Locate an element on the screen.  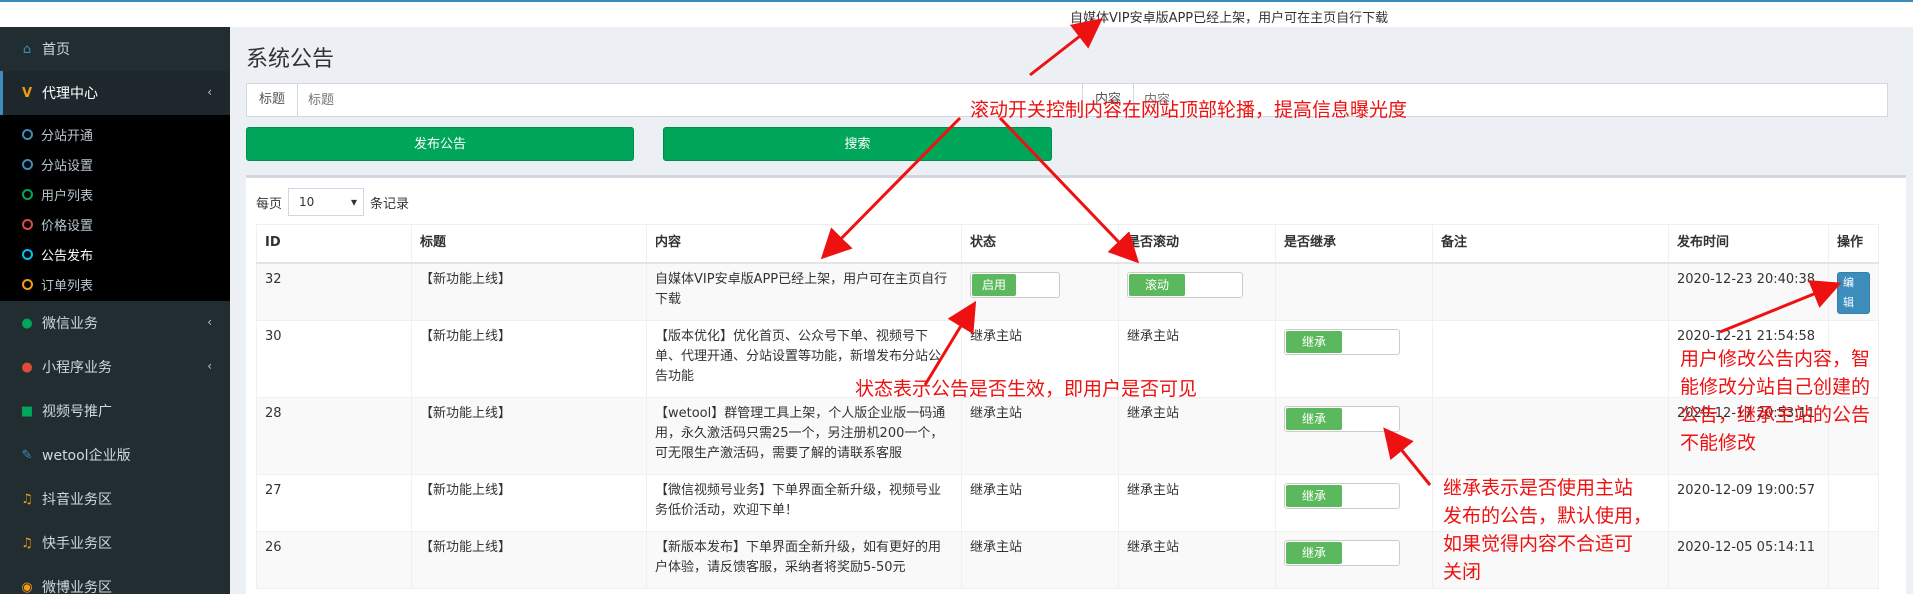
sidebar-item-video: ■ 视频号推广 is located at coordinates (115, 411).